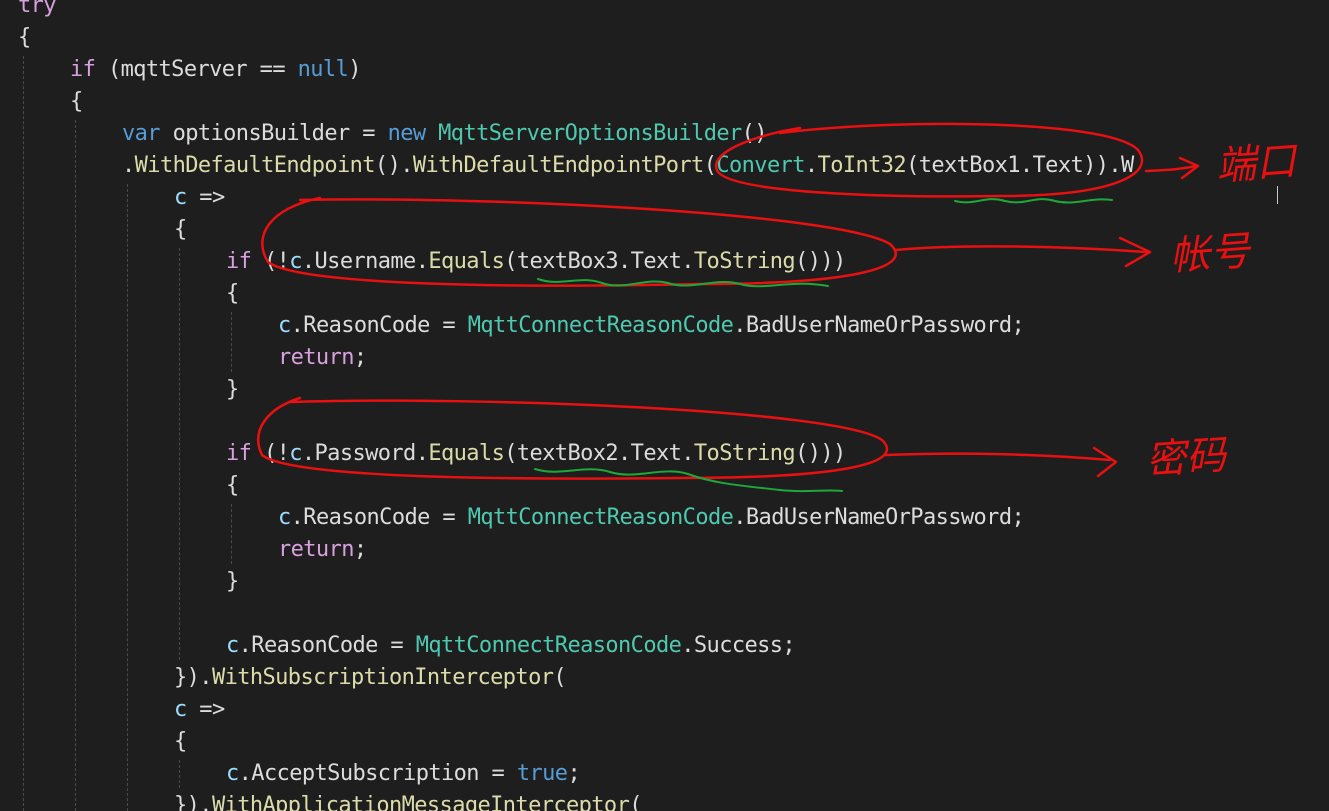  What do you see at coordinates (542, 773) in the screenshot?
I see `code-token: true` at bounding box center [542, 773].